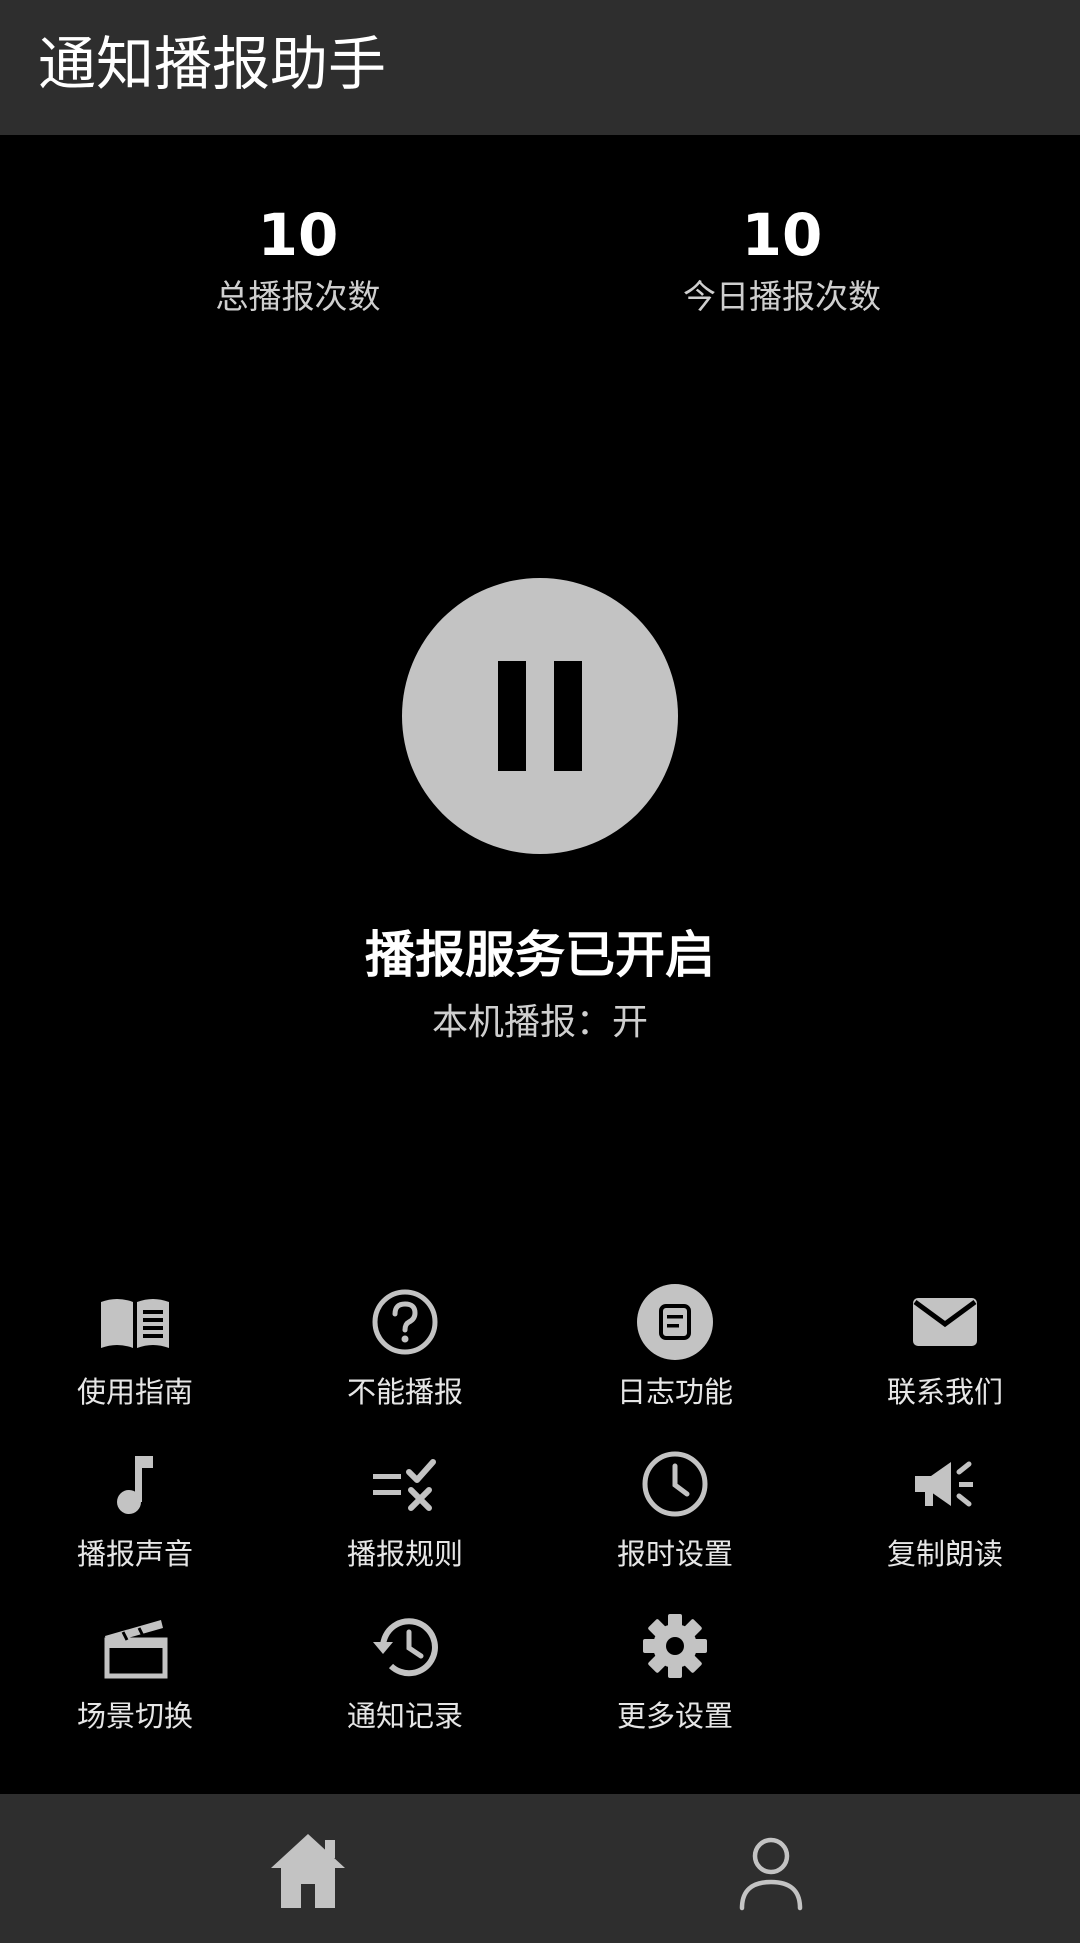 This screenshot has height=1943, width=1080. Describe the element at coordinates (945, 1322) in the screenshot. I see `mail-icon` at that location.